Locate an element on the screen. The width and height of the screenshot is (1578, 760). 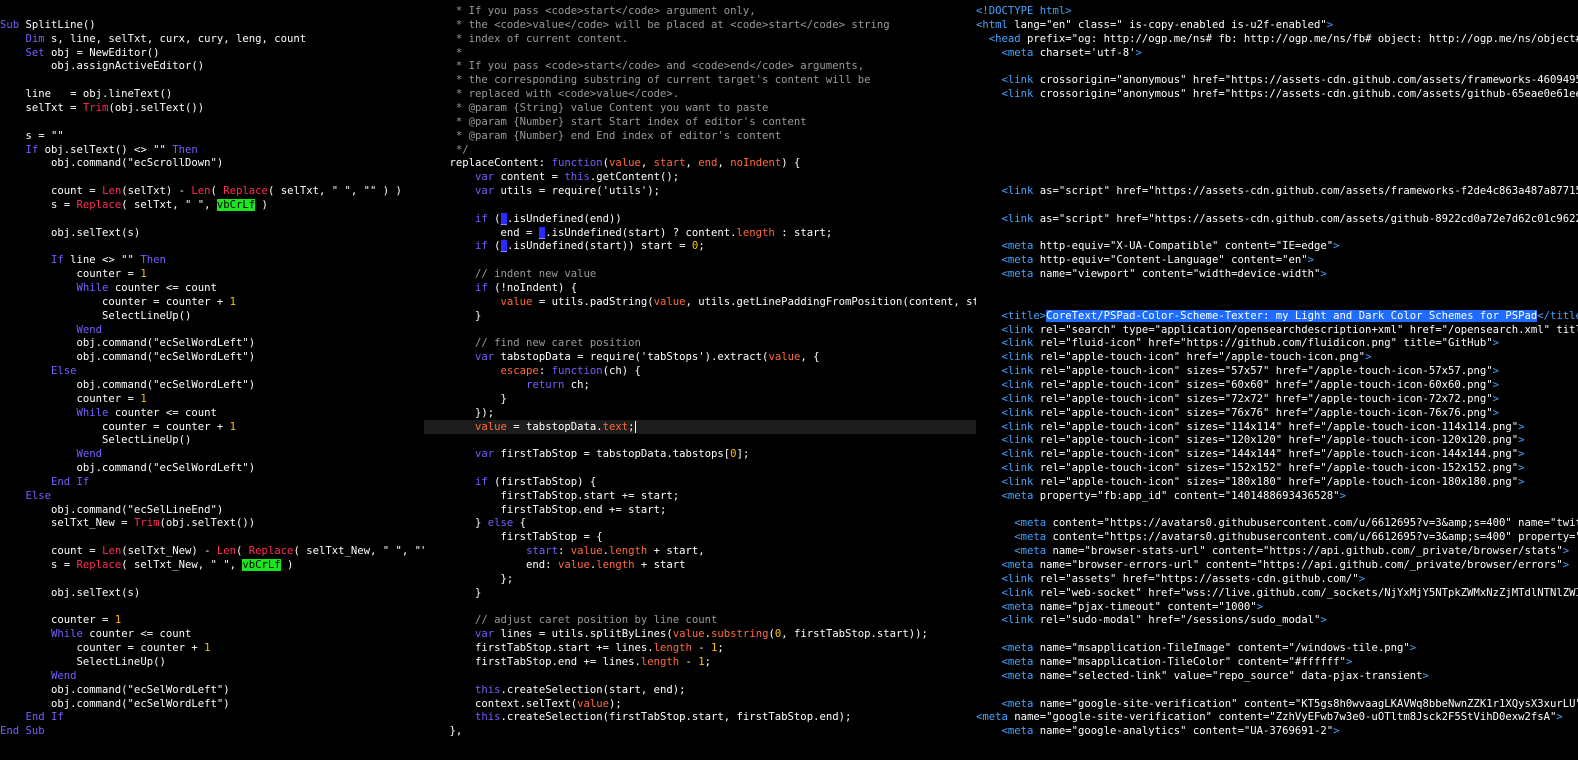
code-line: * index of current content. is located at coordinates (700, 39).